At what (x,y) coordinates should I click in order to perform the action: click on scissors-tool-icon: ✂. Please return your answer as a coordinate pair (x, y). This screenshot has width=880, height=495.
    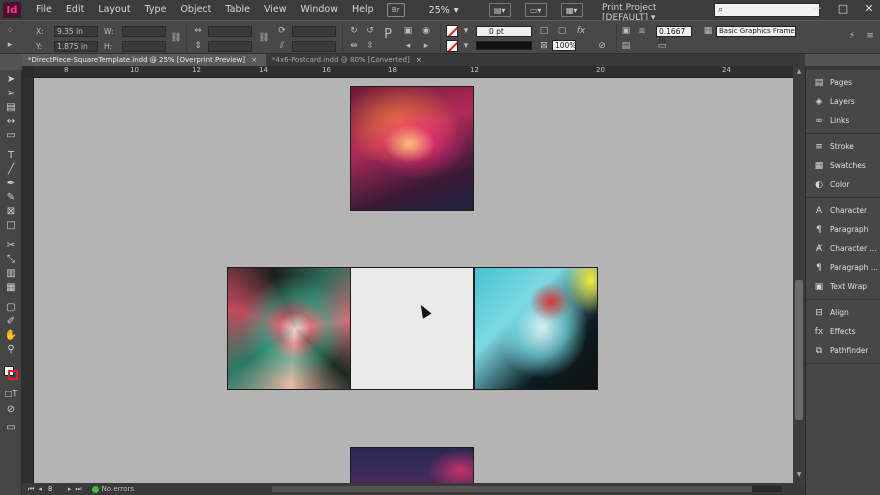
    Looking at the image, I should click on (11, 246).